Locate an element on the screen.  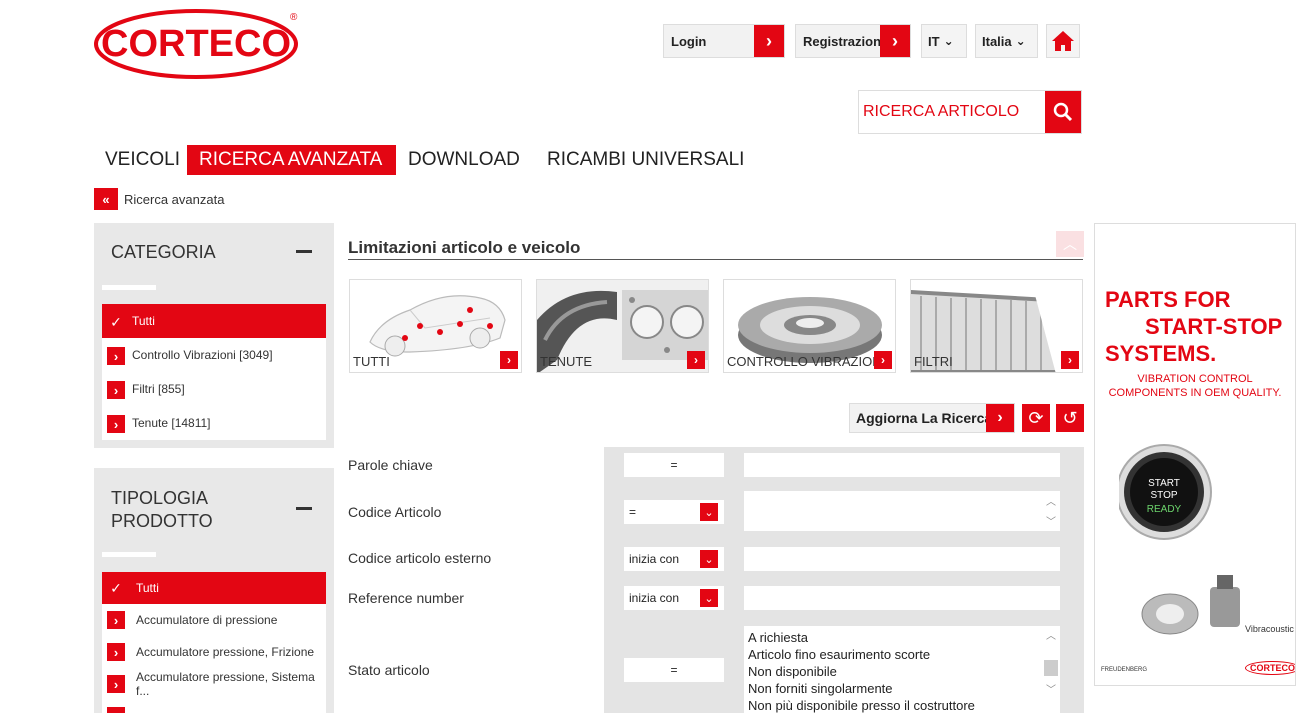
vibracoustic-logo: Vibracoustic is located at coordinates (1269, 629).